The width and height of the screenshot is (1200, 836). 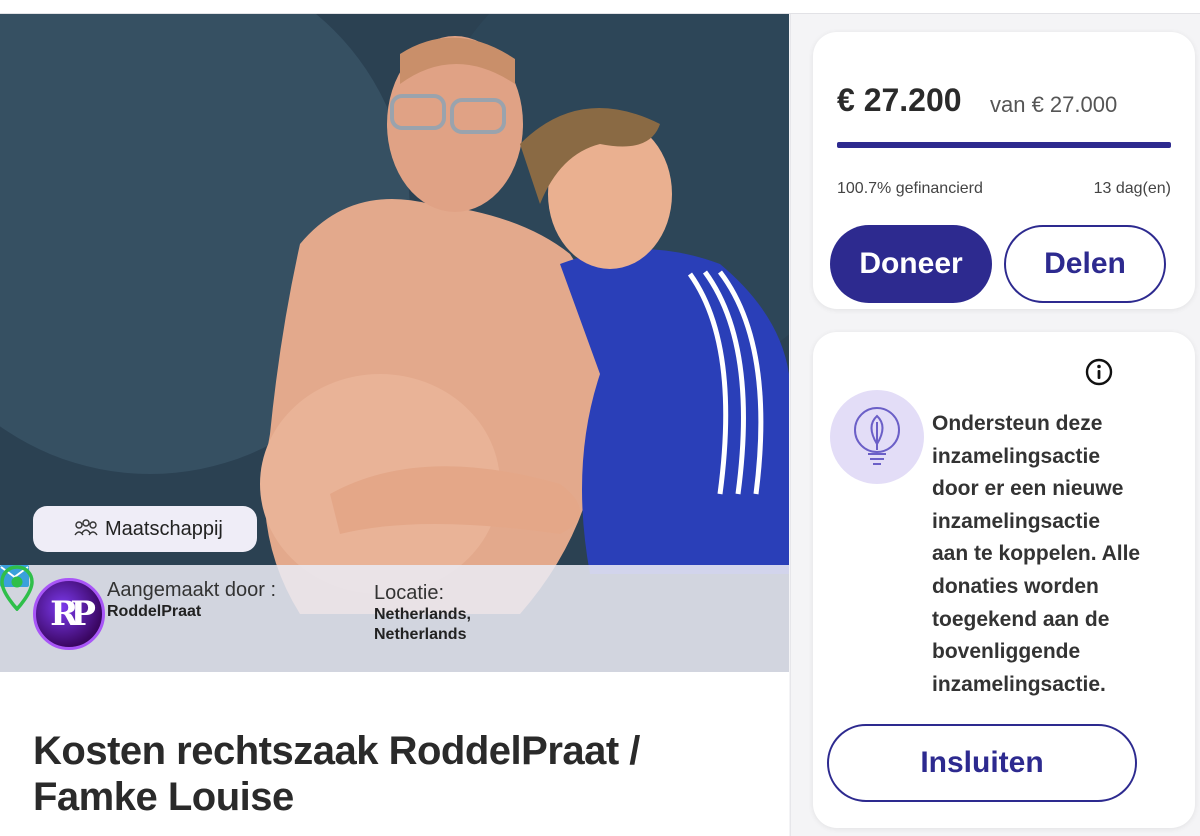 What do you see at coordinates (73, 614) in the screenshot?
I see `avatar-initials: RP` at bounding box center [73, 614].